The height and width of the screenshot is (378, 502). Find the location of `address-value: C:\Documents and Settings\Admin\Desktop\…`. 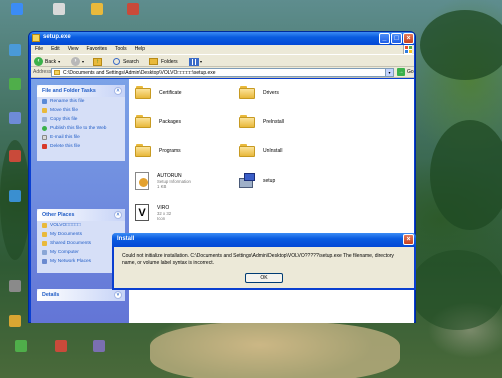

address-value: C:\Documents and Settings\Admin\Desktop\… is located at coordinates (139, 73).